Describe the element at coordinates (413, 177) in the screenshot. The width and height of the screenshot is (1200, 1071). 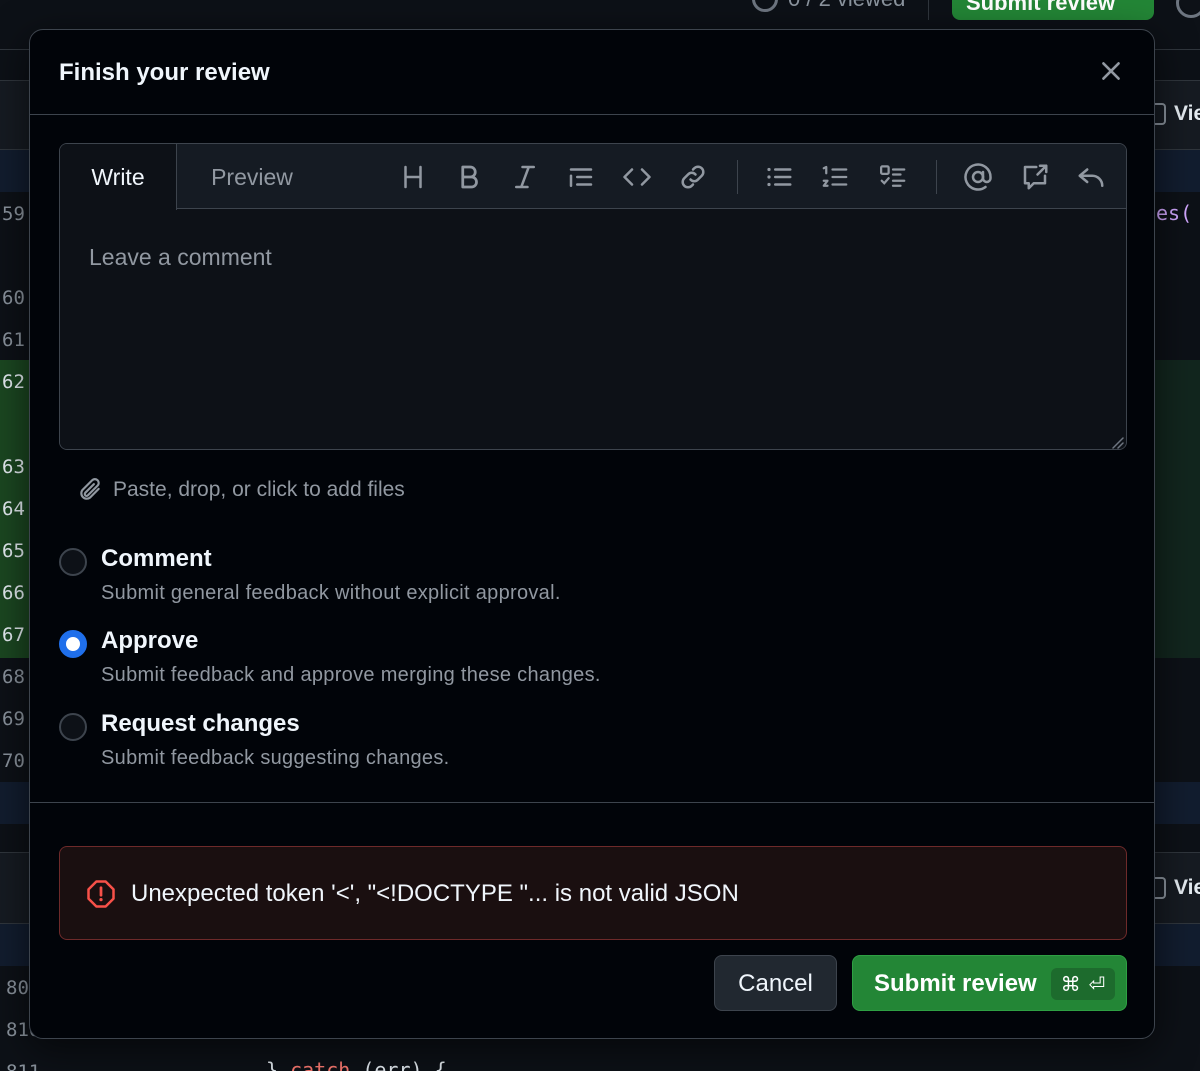
I see `heading-icon` at that location.